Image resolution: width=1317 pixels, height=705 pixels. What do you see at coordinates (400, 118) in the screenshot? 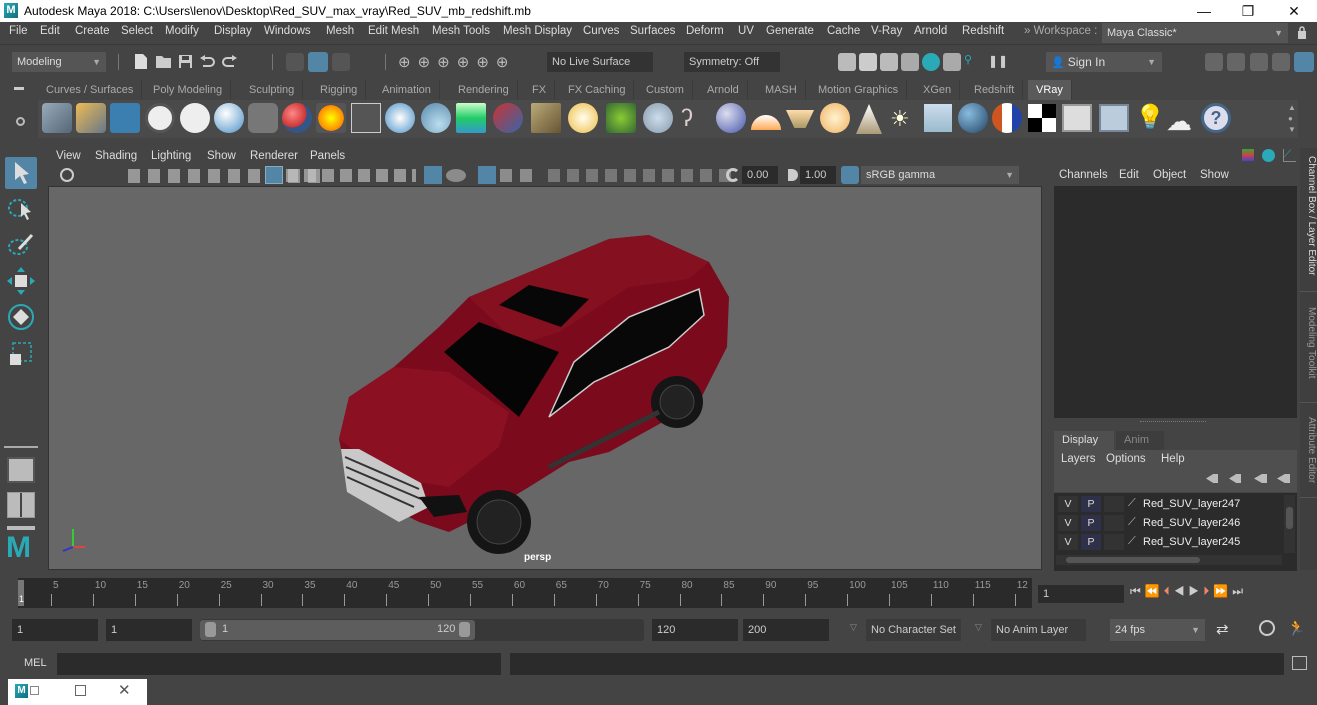
I see `vray-sphere-icon` at bounding box center [400, 118].